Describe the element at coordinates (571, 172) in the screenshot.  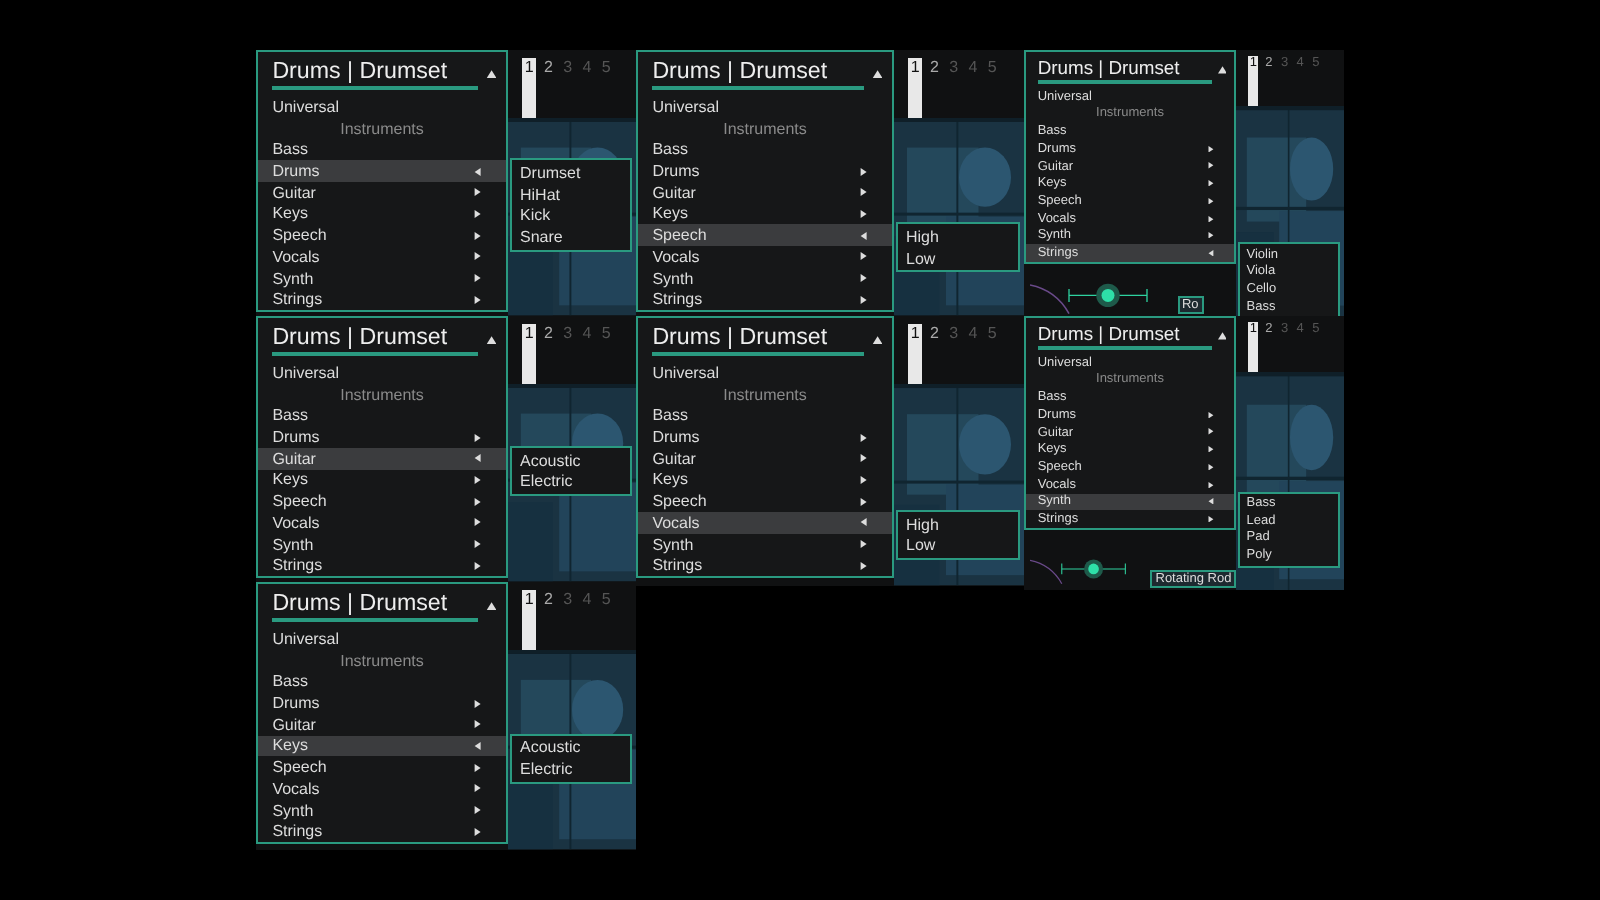
I see `submenu-item: Drumset` at that location.